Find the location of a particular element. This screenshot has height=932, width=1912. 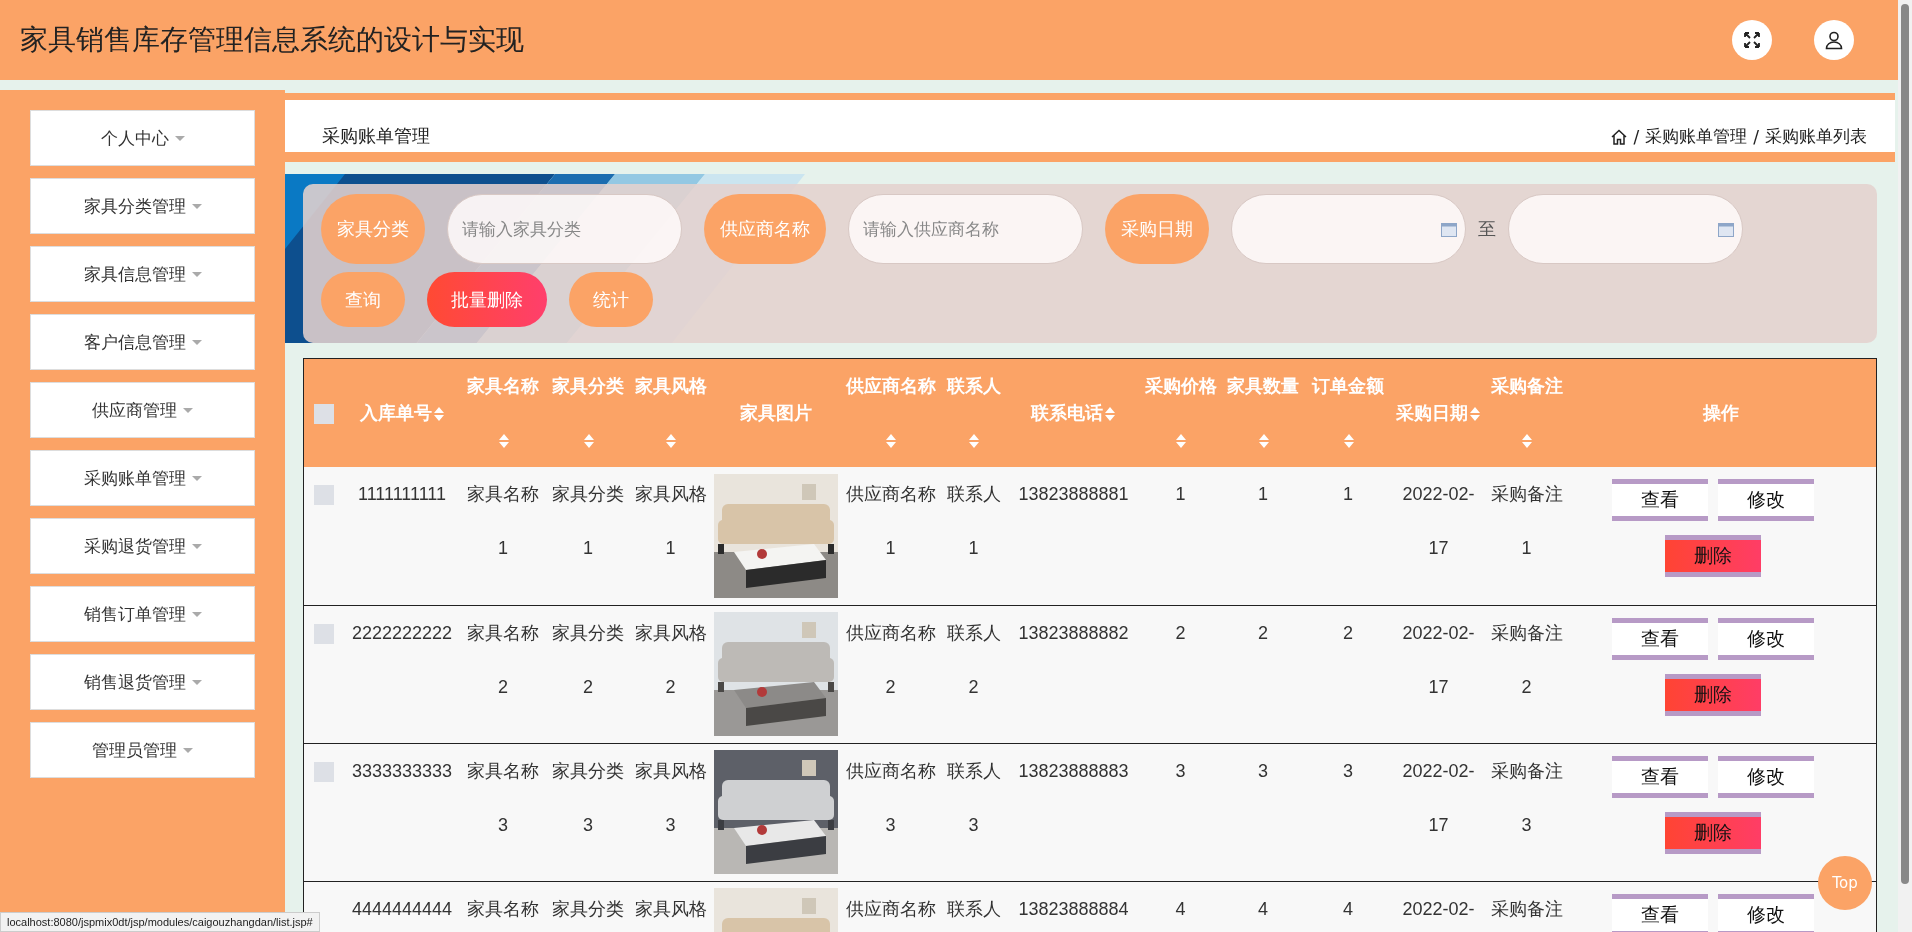

table-cell: 13823888884 is located at coordinates (1073, 908).